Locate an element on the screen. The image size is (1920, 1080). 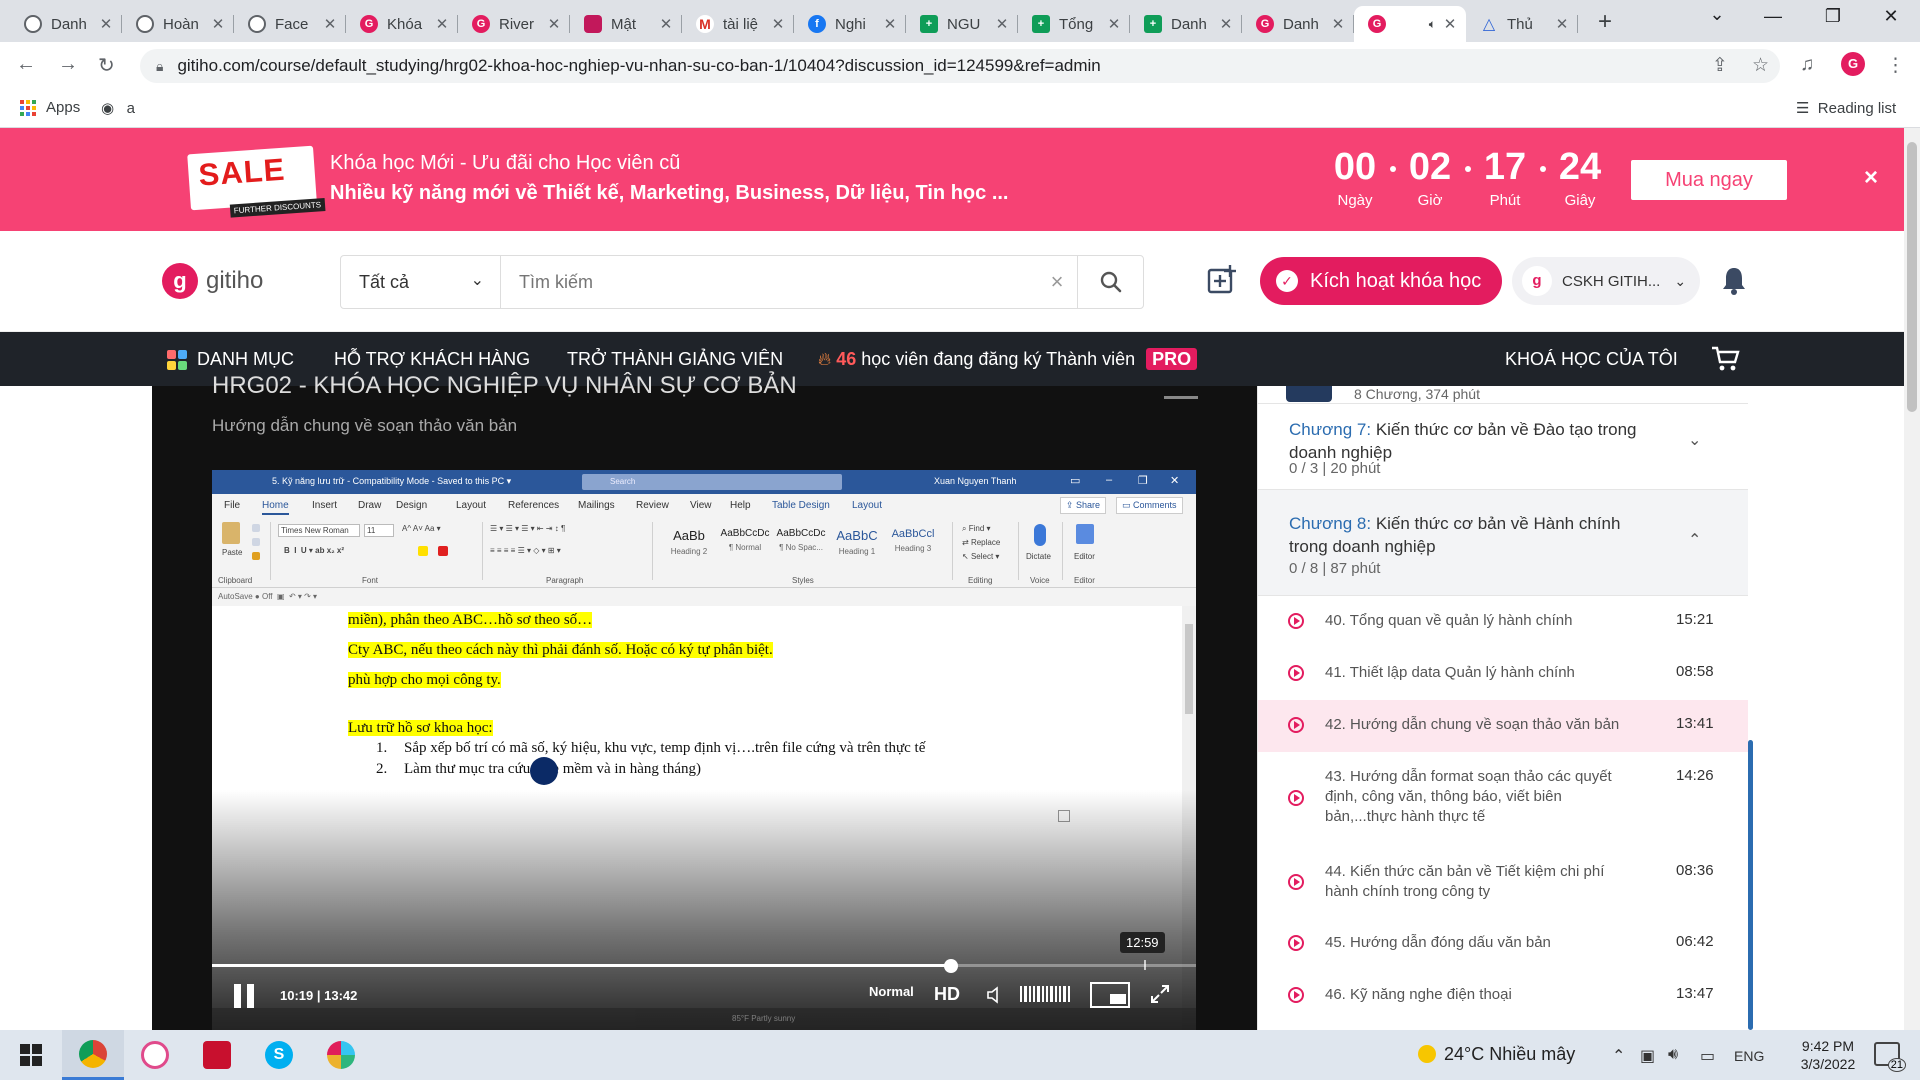
volume-slider is located at coordinates (1045, 994).